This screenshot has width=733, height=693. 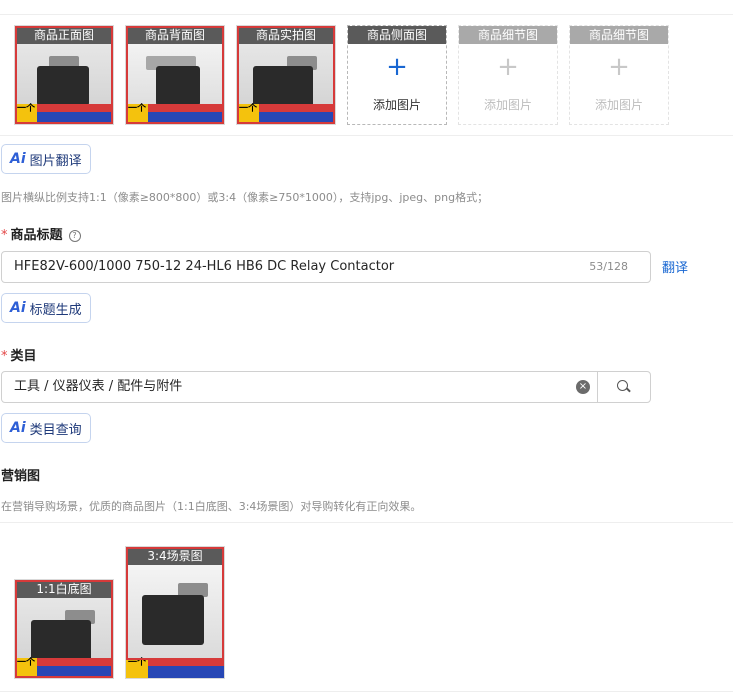 What do you see at coordinates (55, 430) in the screenshot?
I see `category-query-label: 类目查询` at bounding box center [55, 430].